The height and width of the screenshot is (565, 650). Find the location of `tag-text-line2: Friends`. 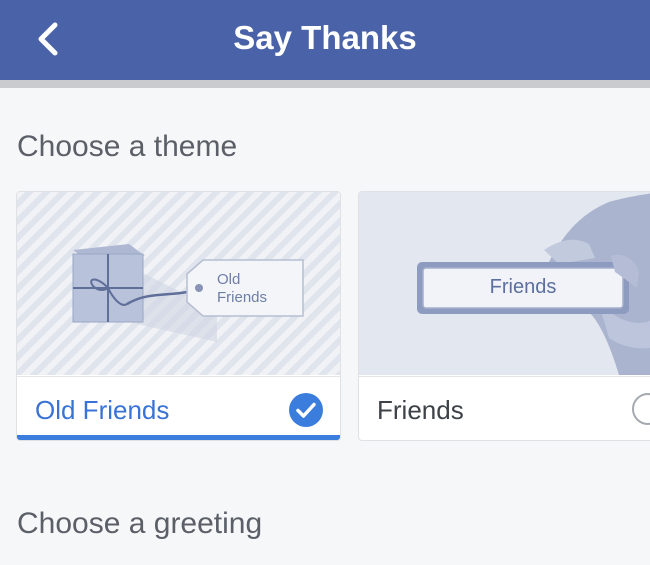

tag-text-line2: Friends is located at coordinates (242, 297).